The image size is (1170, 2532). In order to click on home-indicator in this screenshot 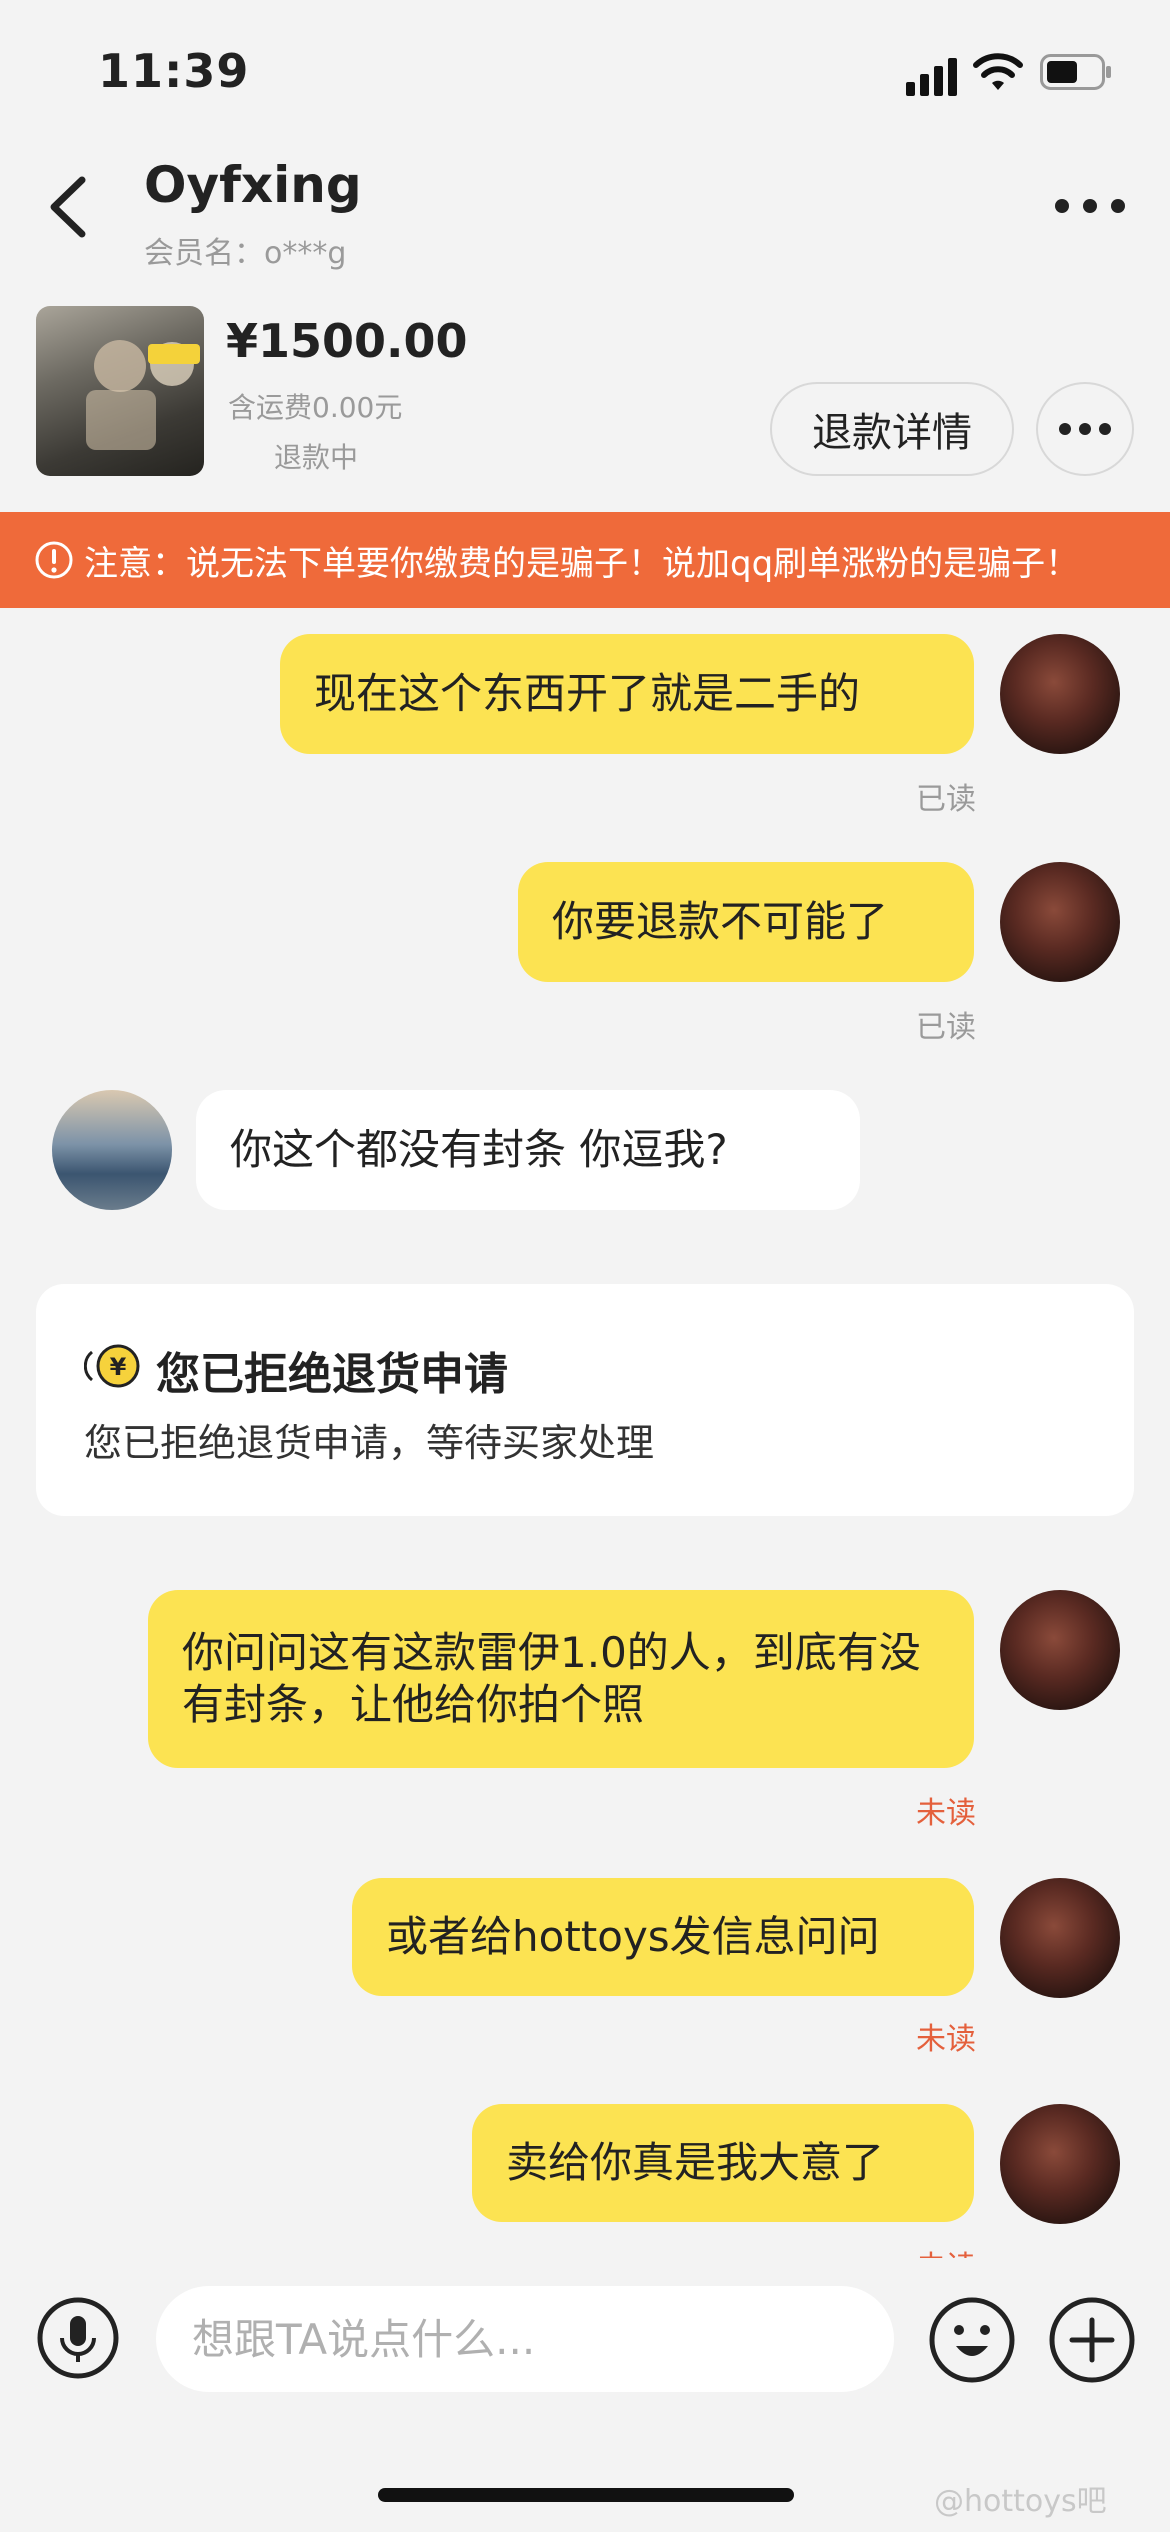, I will do `click(586, 2495)`.